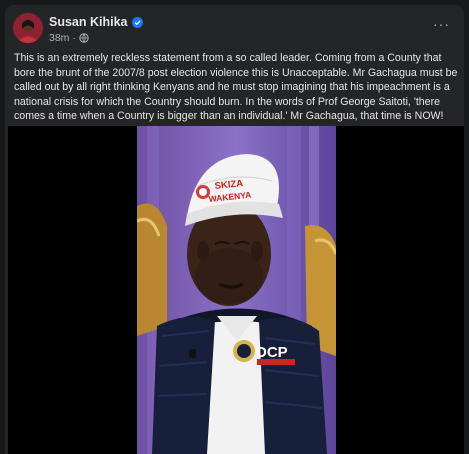  What do you see at coordinates (28, 28) in the screenshot?
I see `avatar` at bounding box center [28, 28].